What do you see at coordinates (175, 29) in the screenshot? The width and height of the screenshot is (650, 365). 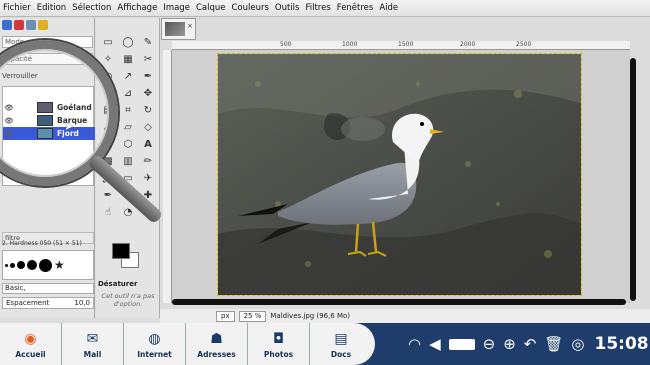 I see `image-tab-thumbnail` at bounding box center [175, 29].